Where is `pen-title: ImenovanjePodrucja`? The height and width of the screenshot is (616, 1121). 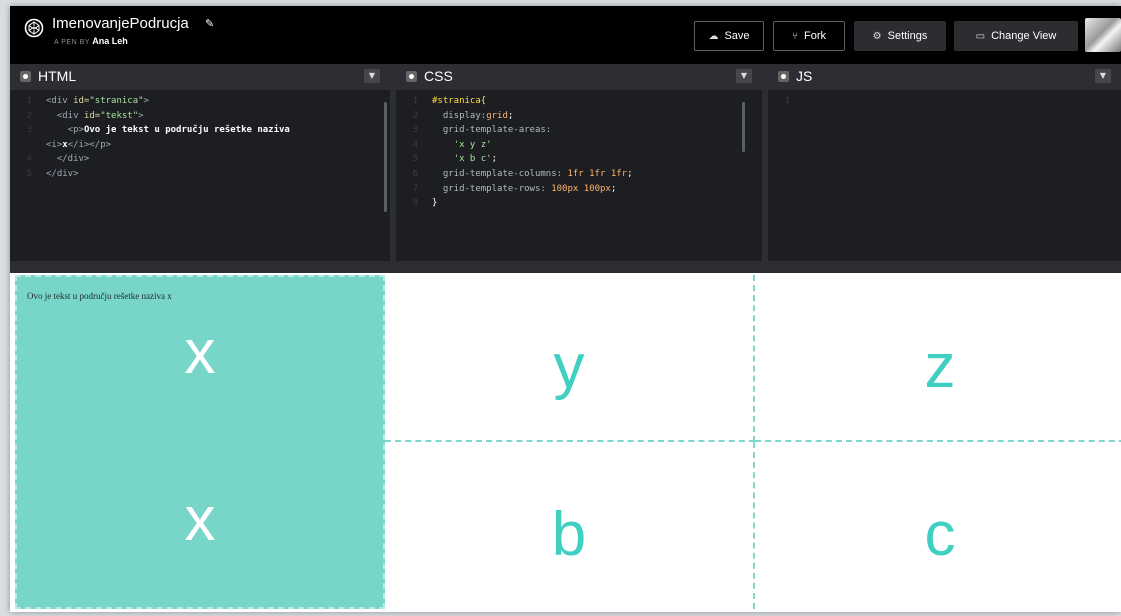
pen-title: ImenovanjePodrucja is located at coordinates (120, 23).